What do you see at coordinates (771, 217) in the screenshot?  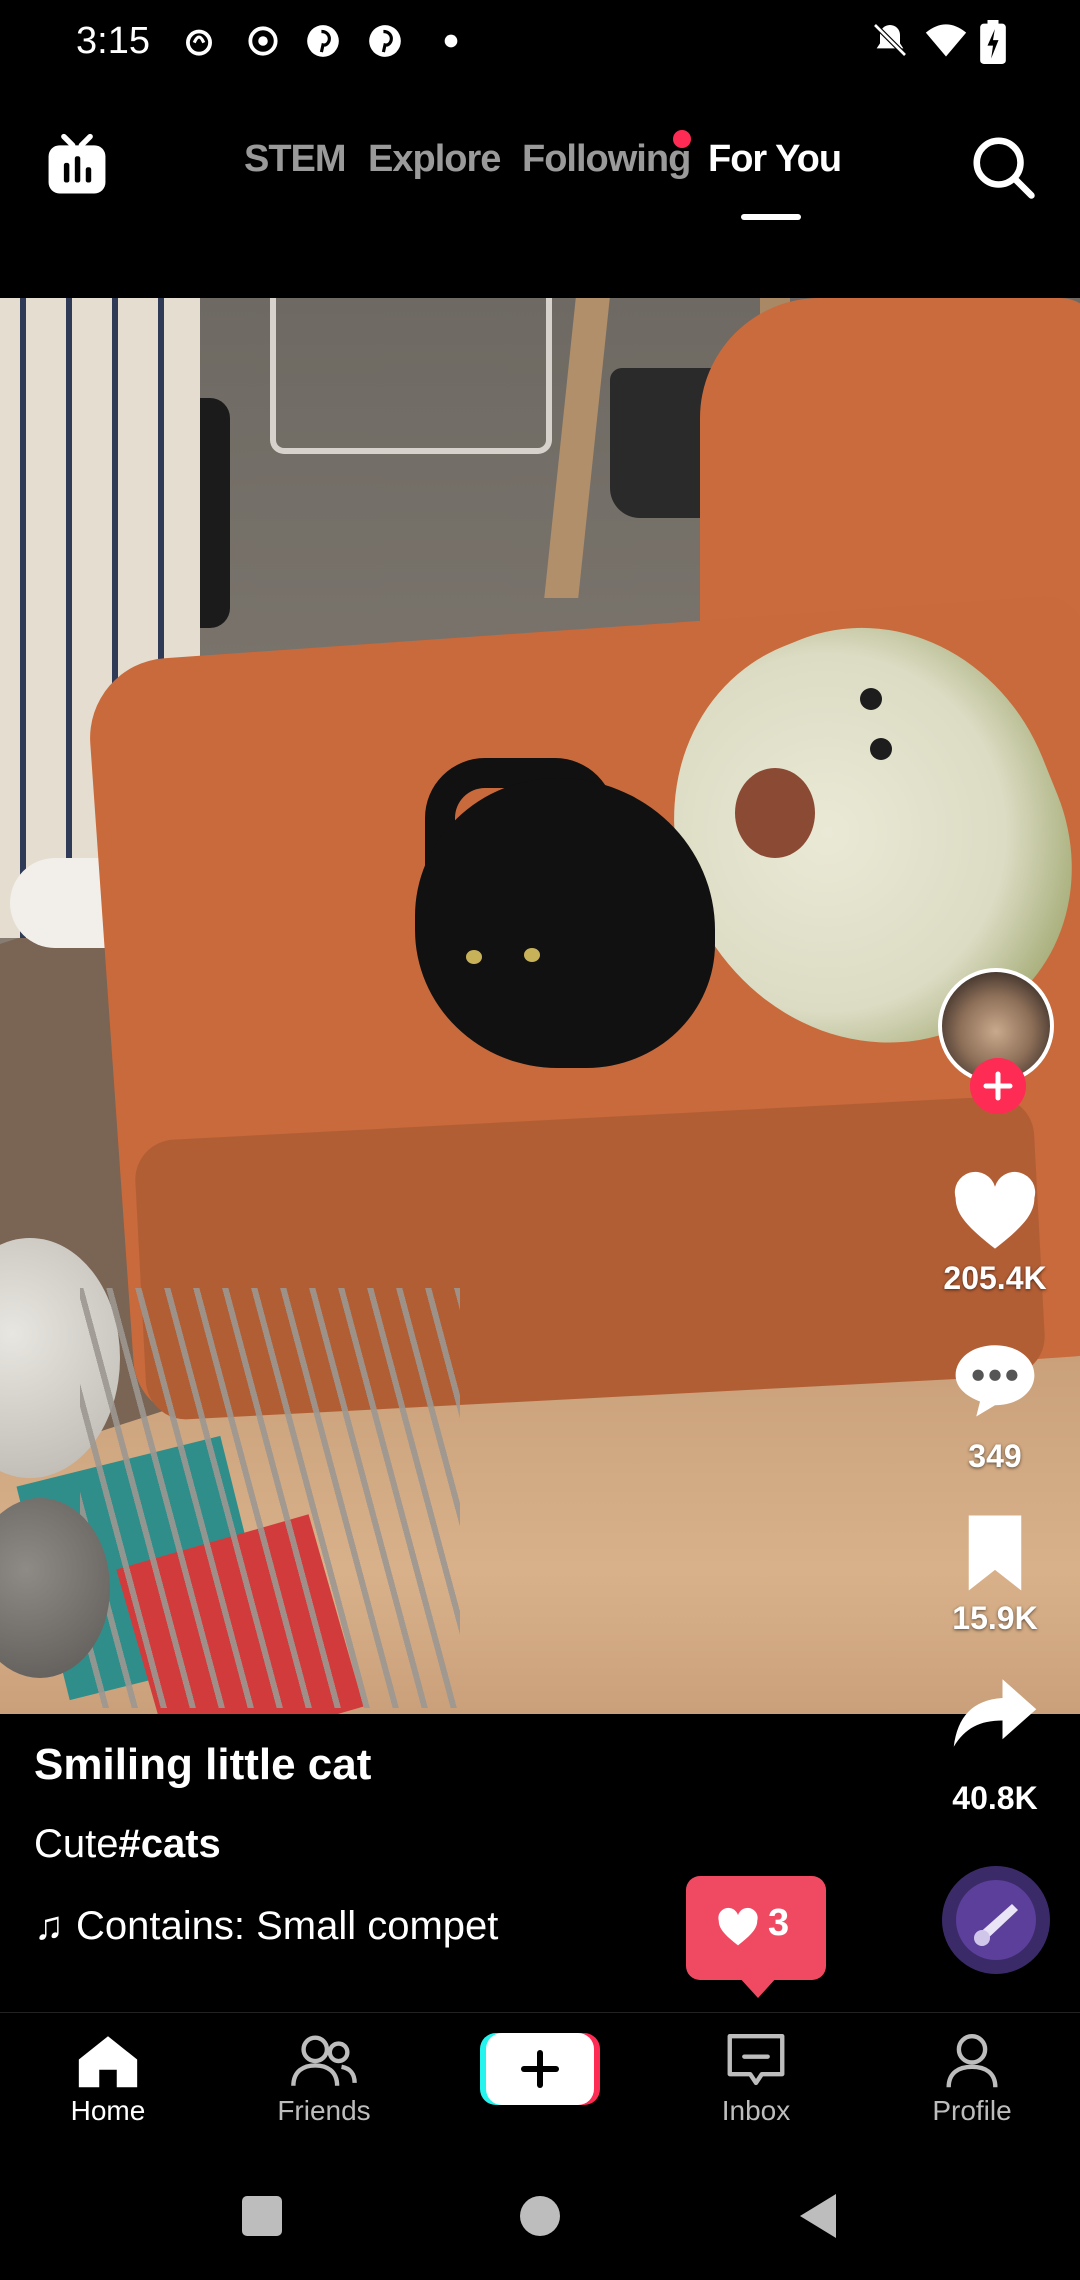 I see `active-tab-indicator` at bounding box center [771, 217].